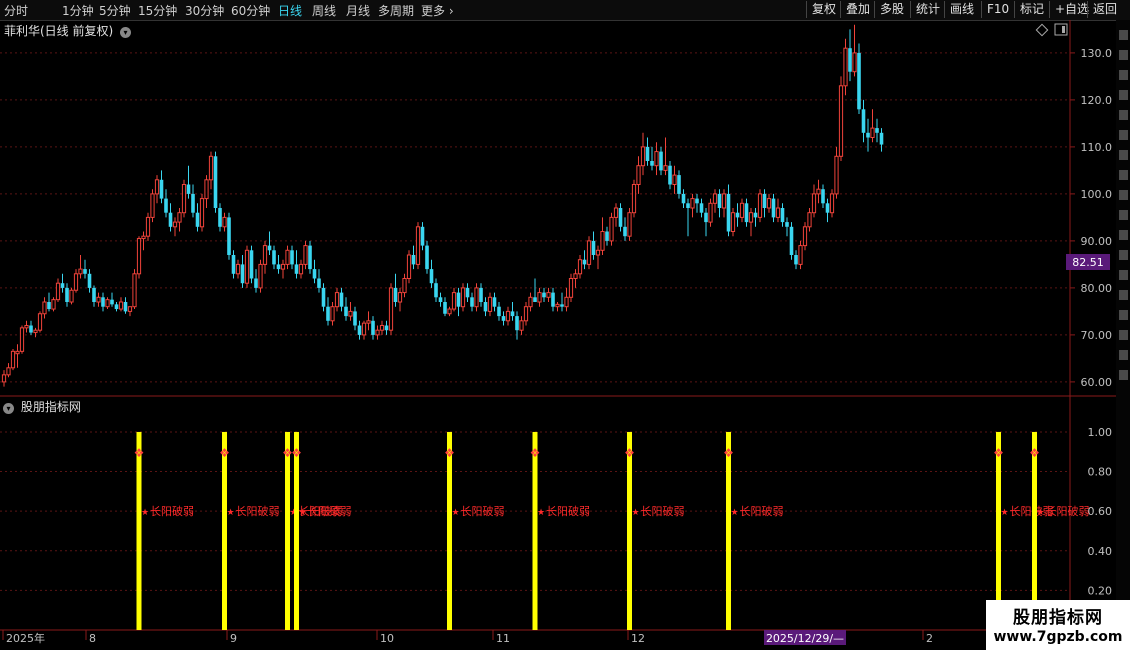 The height and width of the screenshot is (650, 1130). Describe the element at coordinates (115, 10) in the screenshot. I see `period-tab-2: 5分钟` at that location.